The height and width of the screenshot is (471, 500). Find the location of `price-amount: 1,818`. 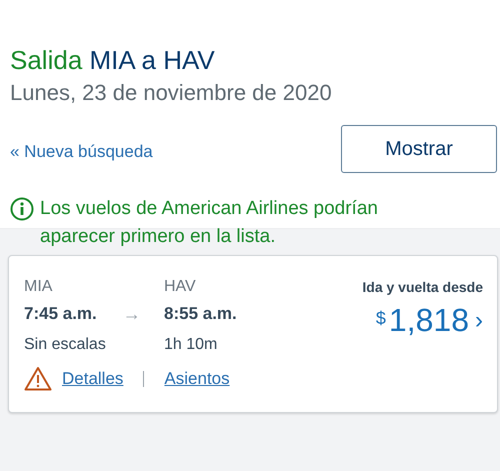

price-amount: 1,818 is located at coordinates (428, 320).